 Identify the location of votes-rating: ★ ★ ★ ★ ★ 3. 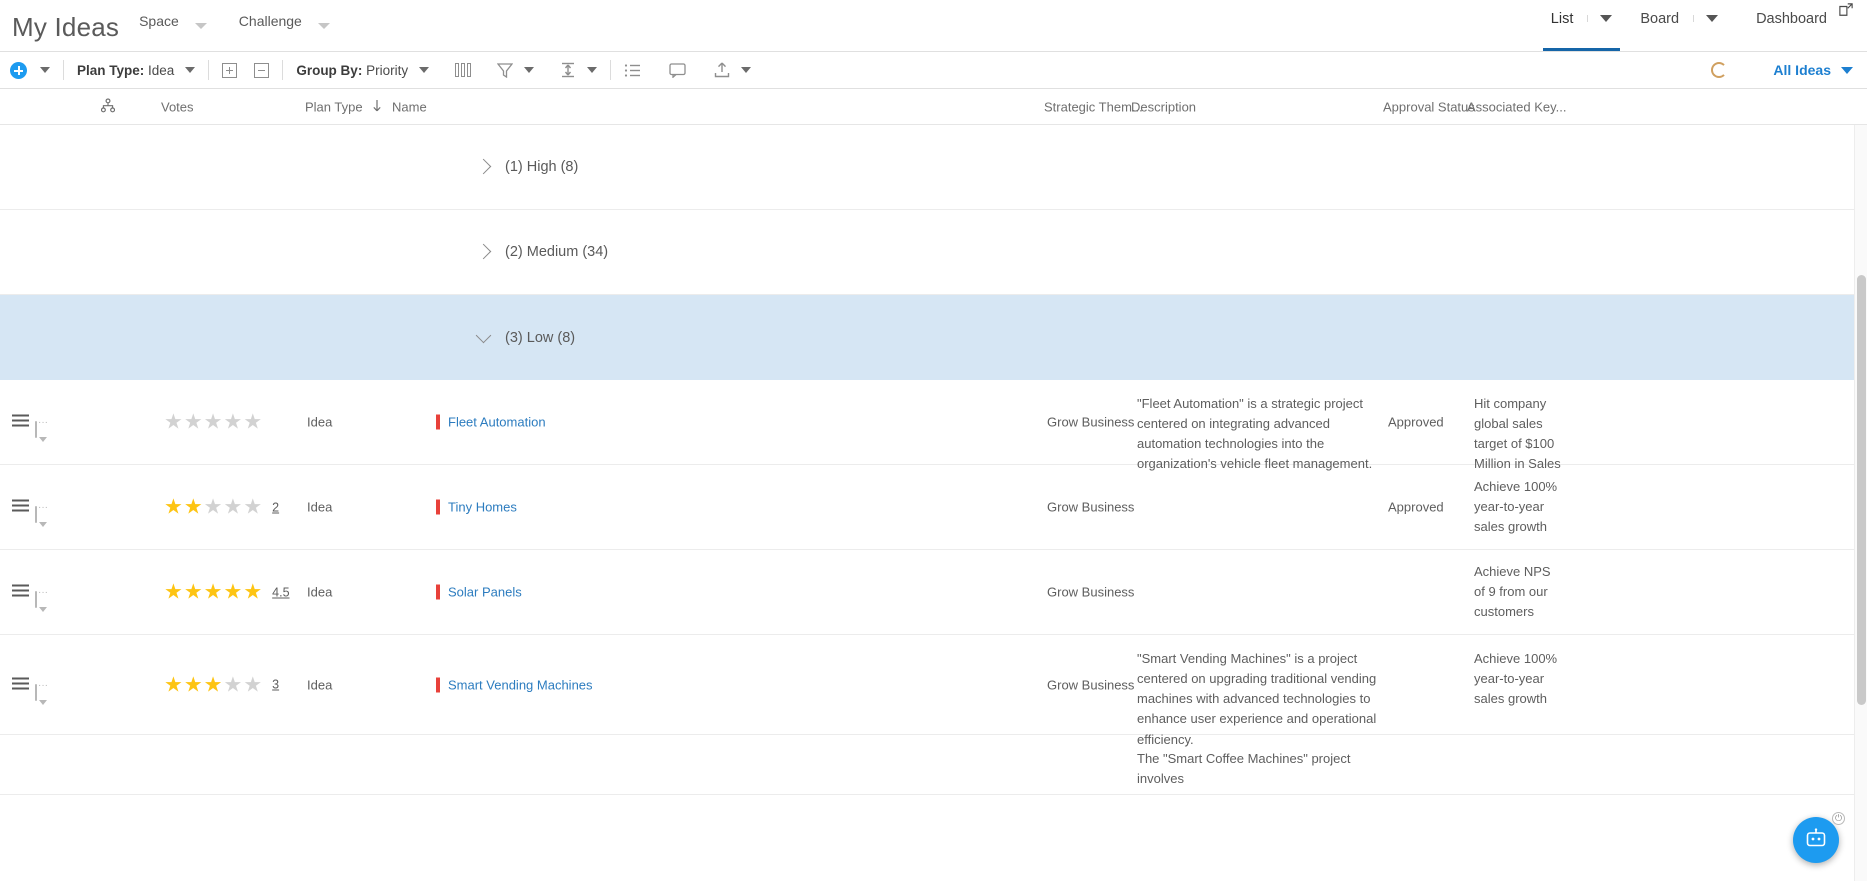
(221, 684).